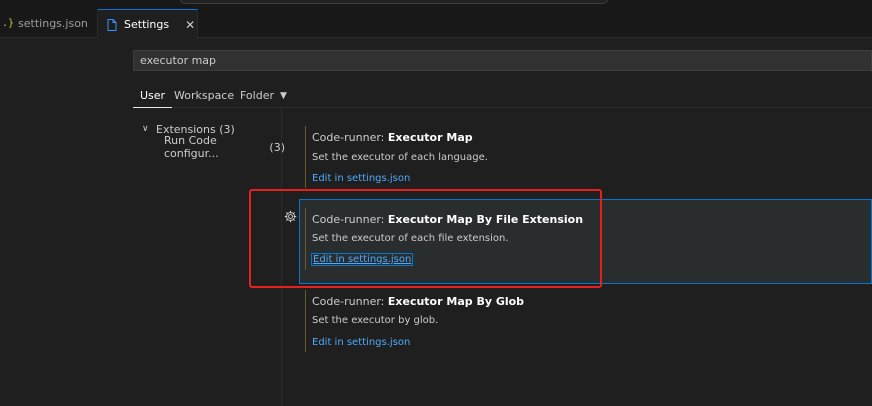  I want to click on toc-item-count: (3), so click(277, 147).